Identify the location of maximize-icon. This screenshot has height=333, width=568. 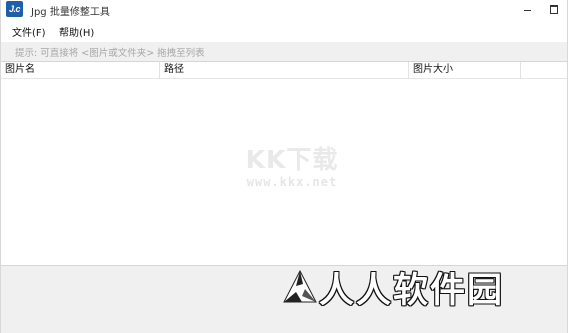
(554, 9).